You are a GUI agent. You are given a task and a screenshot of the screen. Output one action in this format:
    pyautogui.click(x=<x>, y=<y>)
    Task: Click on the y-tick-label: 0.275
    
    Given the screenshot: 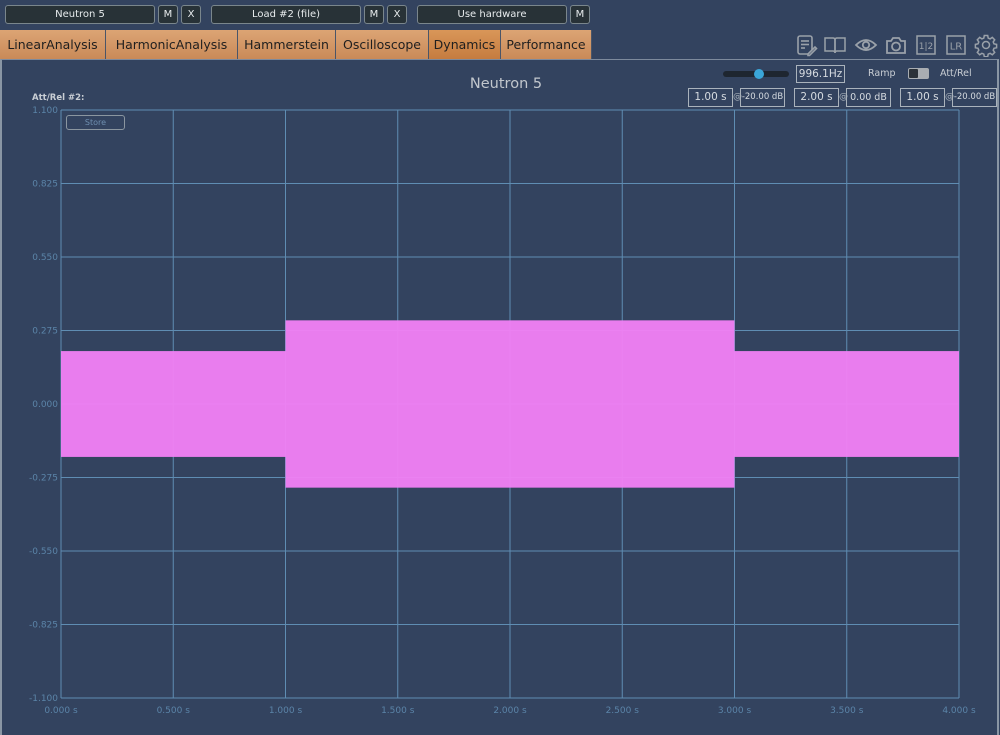 What is the action you would take?
    pyautogui.click(x=45, y=332)
    